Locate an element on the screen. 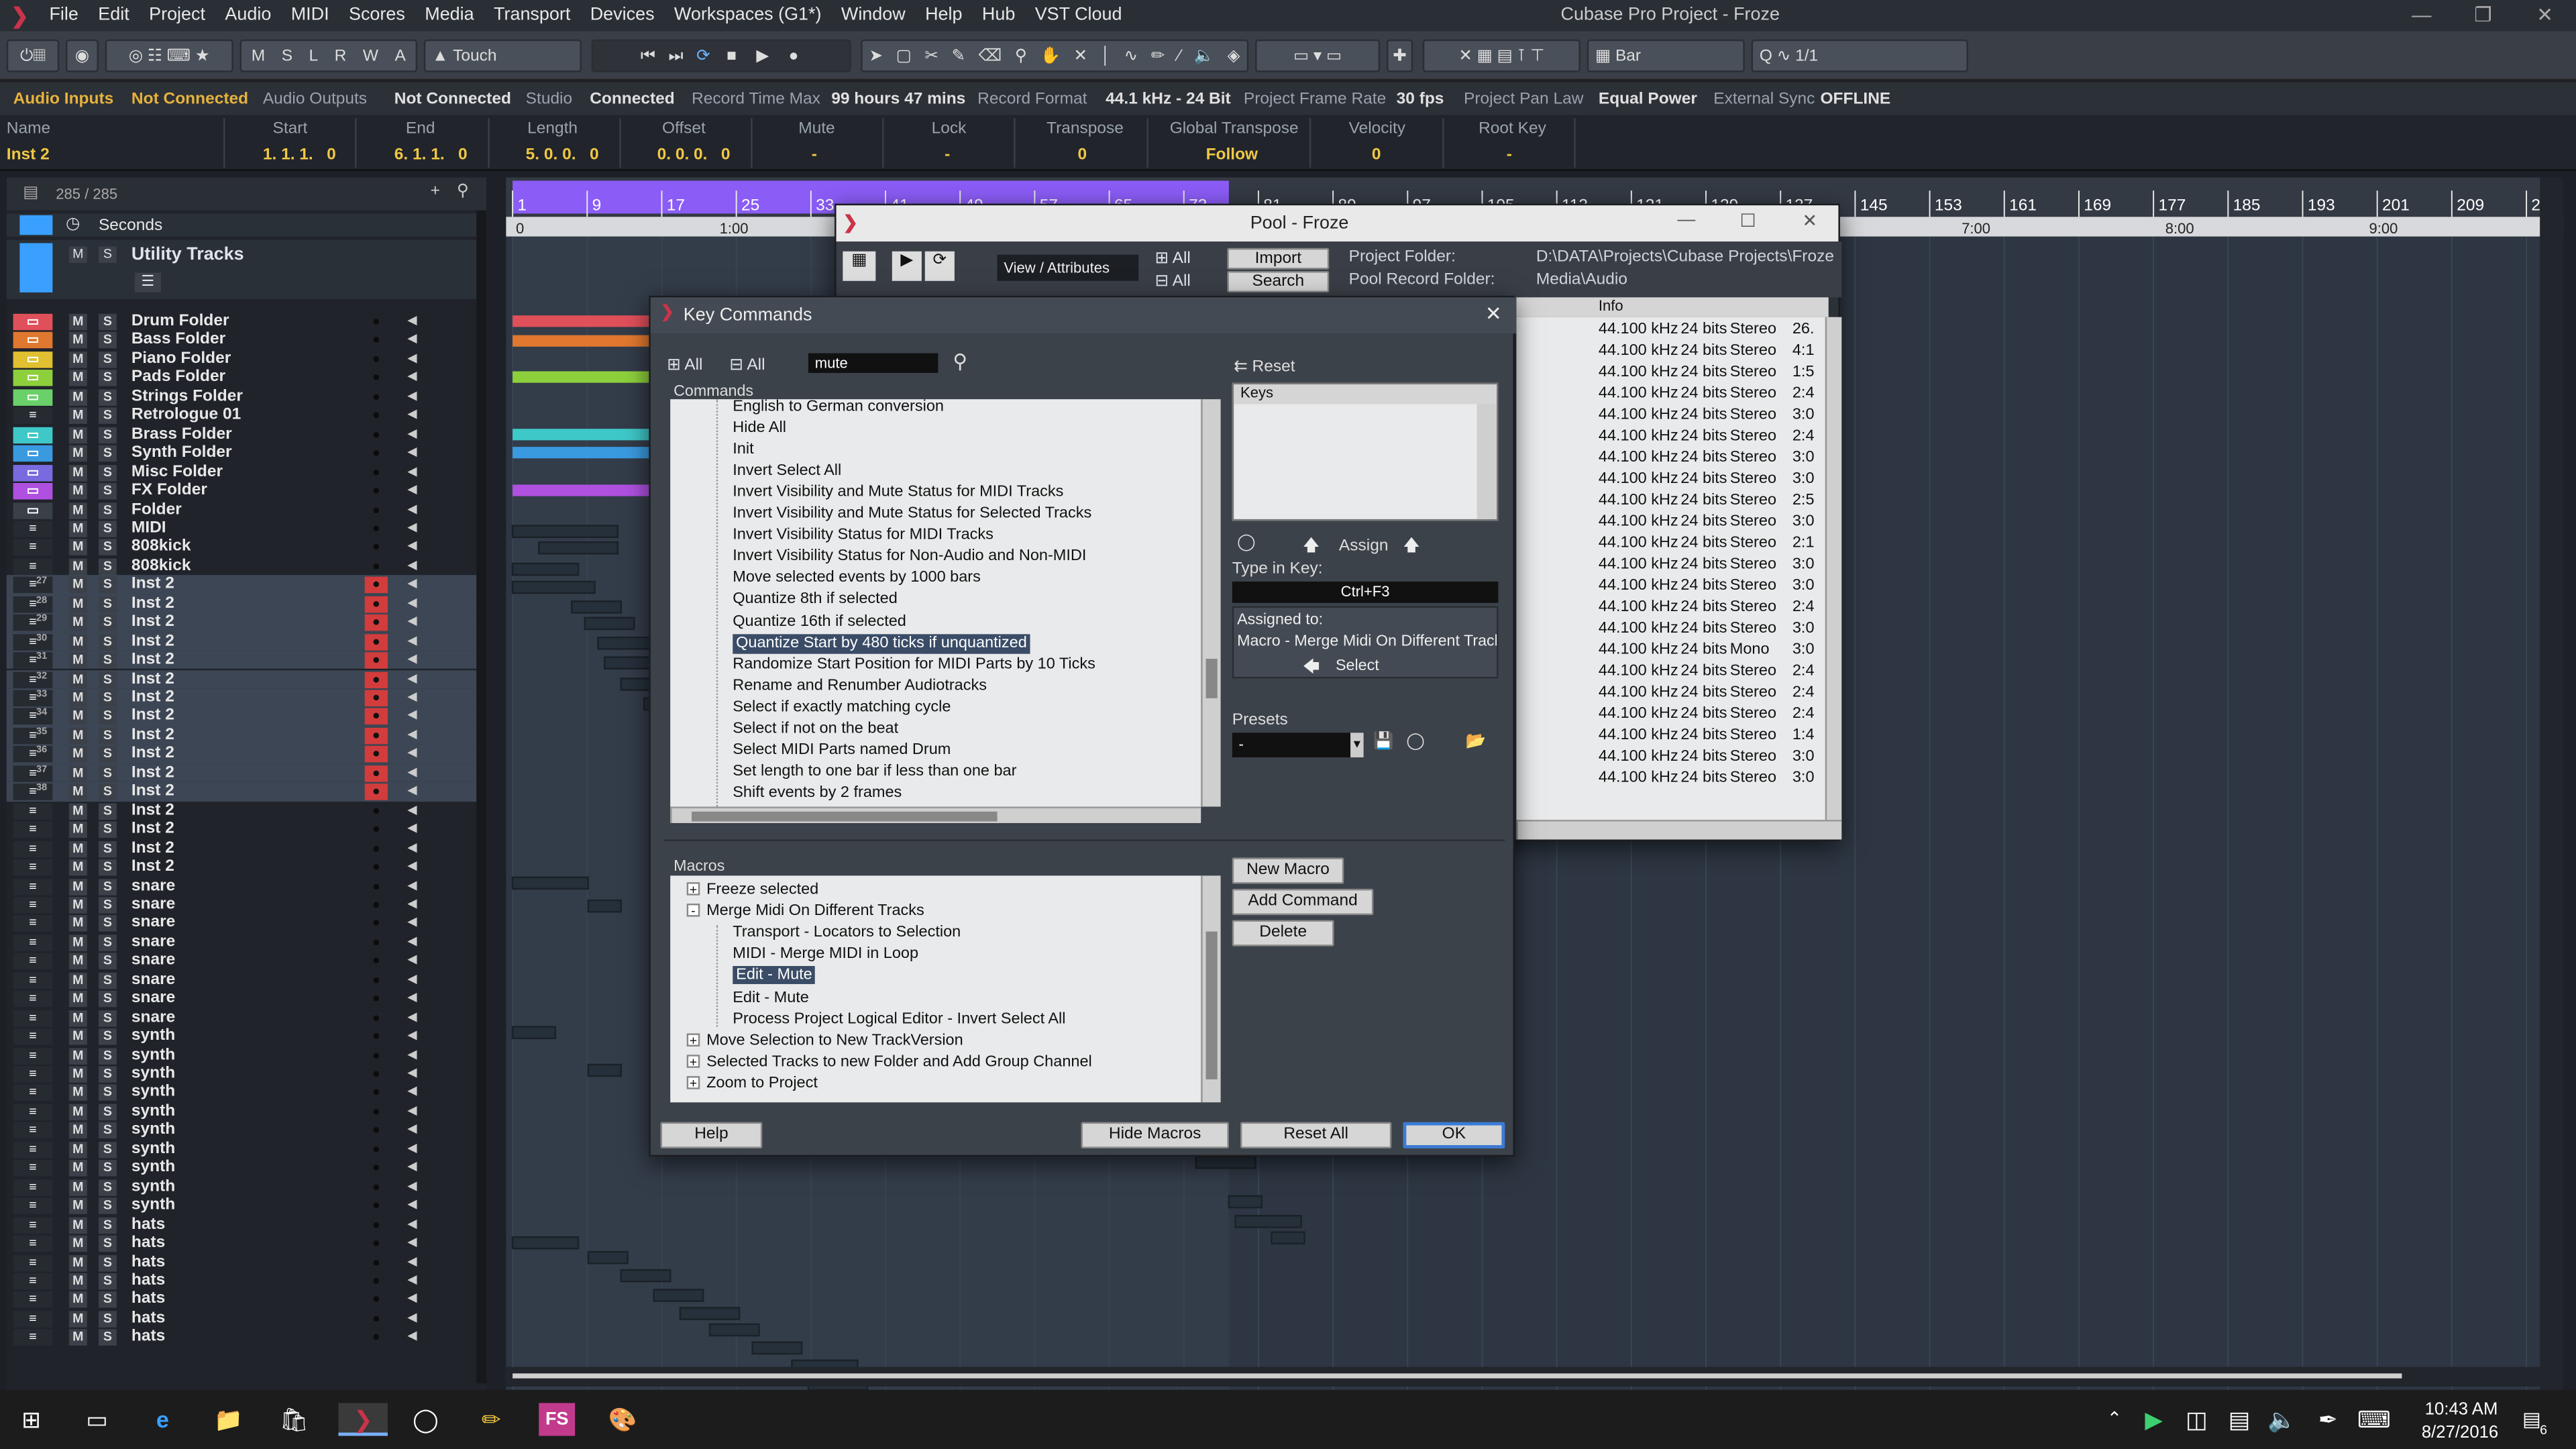 The width and height of the screenshot is (2576, 1449). select-button: Select is located at coordinates (1357, 666).